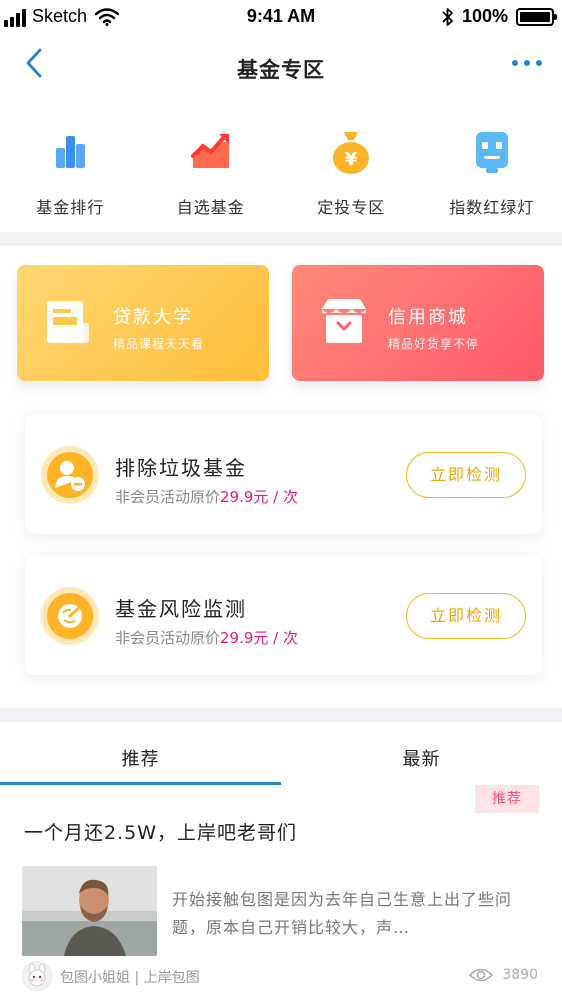 The width and height of the screenshot is (562, 999). What do you see at coordinates (140, 762) in the screenshot?
I see `tab-recommended: 推荐` at bounding box center [140, 762].